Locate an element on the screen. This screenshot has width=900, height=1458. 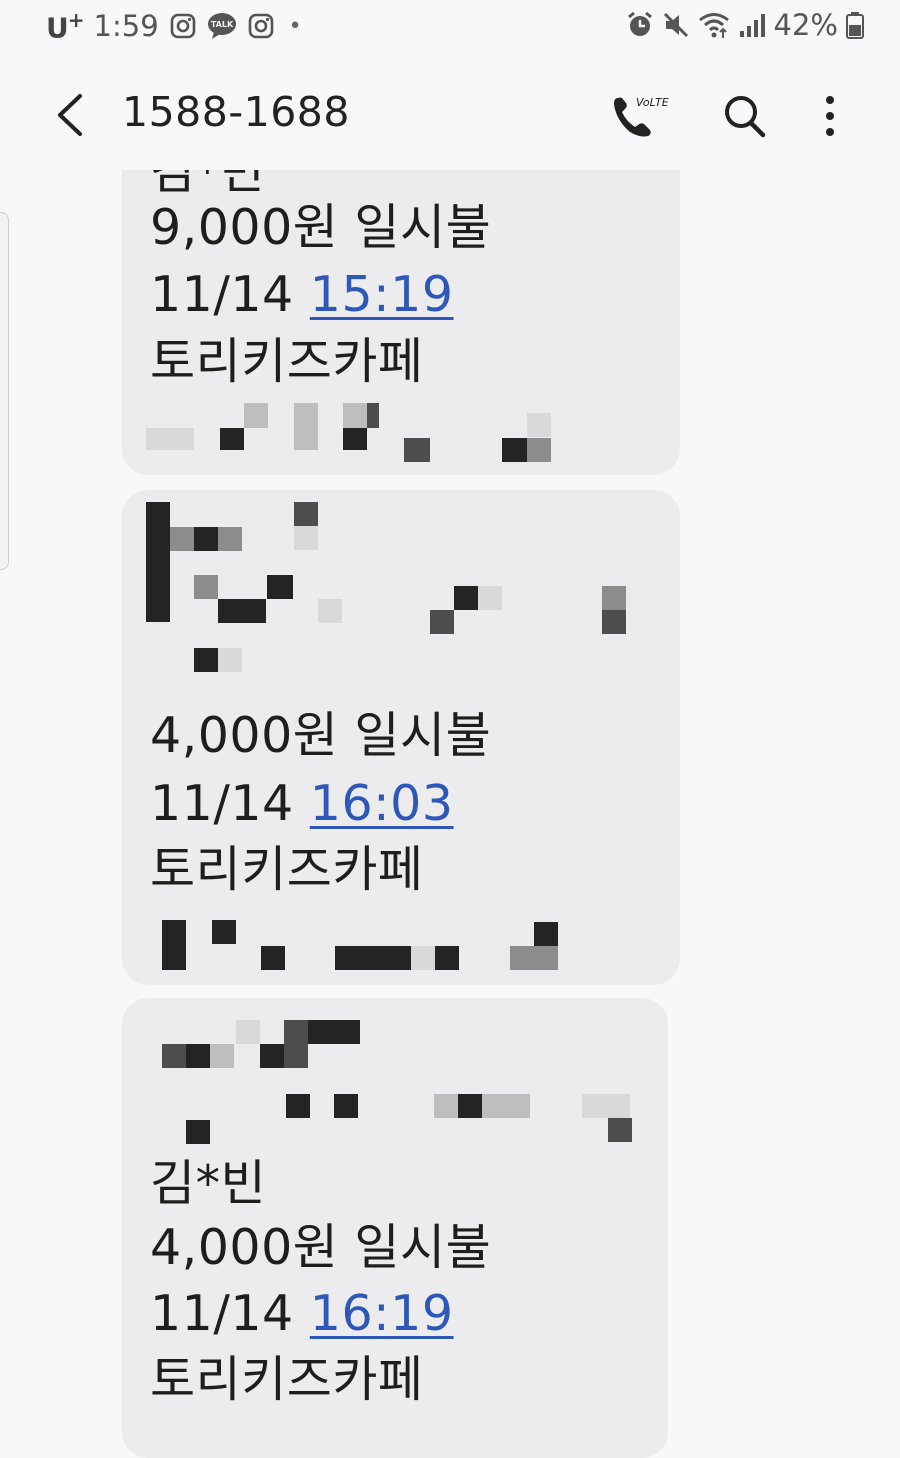
mute-icon is located at coordinates (675, 25).